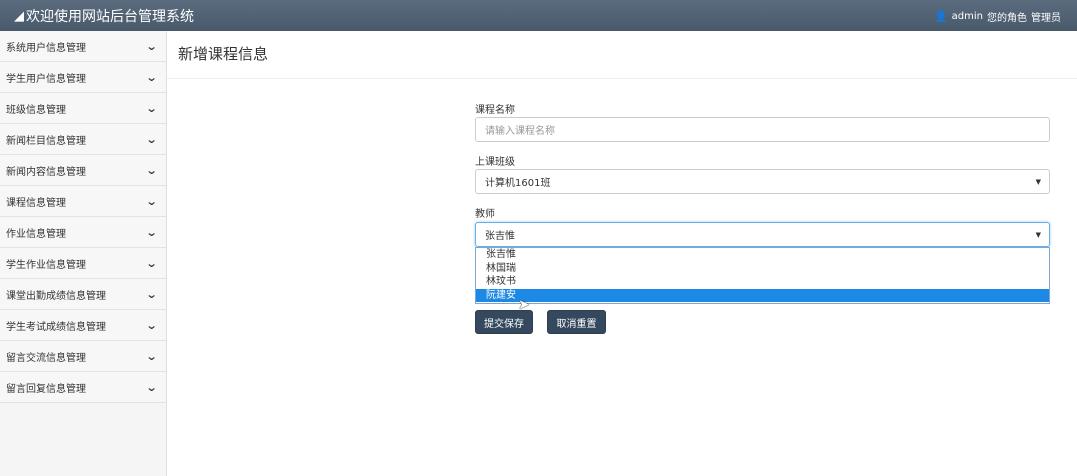 The height and width of the screenshot is (476, 1077). What do you see at coordinates (762, 295) in the screenshot?
I see `dropdown-option-highlighted: 阮建安` at bounding box center [762, 295].